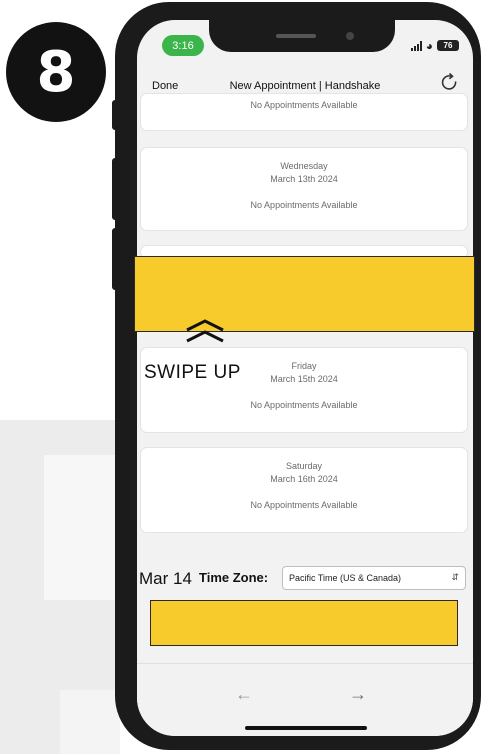  I want to click on timezone-label: Time Zone:, so click(234, 577).